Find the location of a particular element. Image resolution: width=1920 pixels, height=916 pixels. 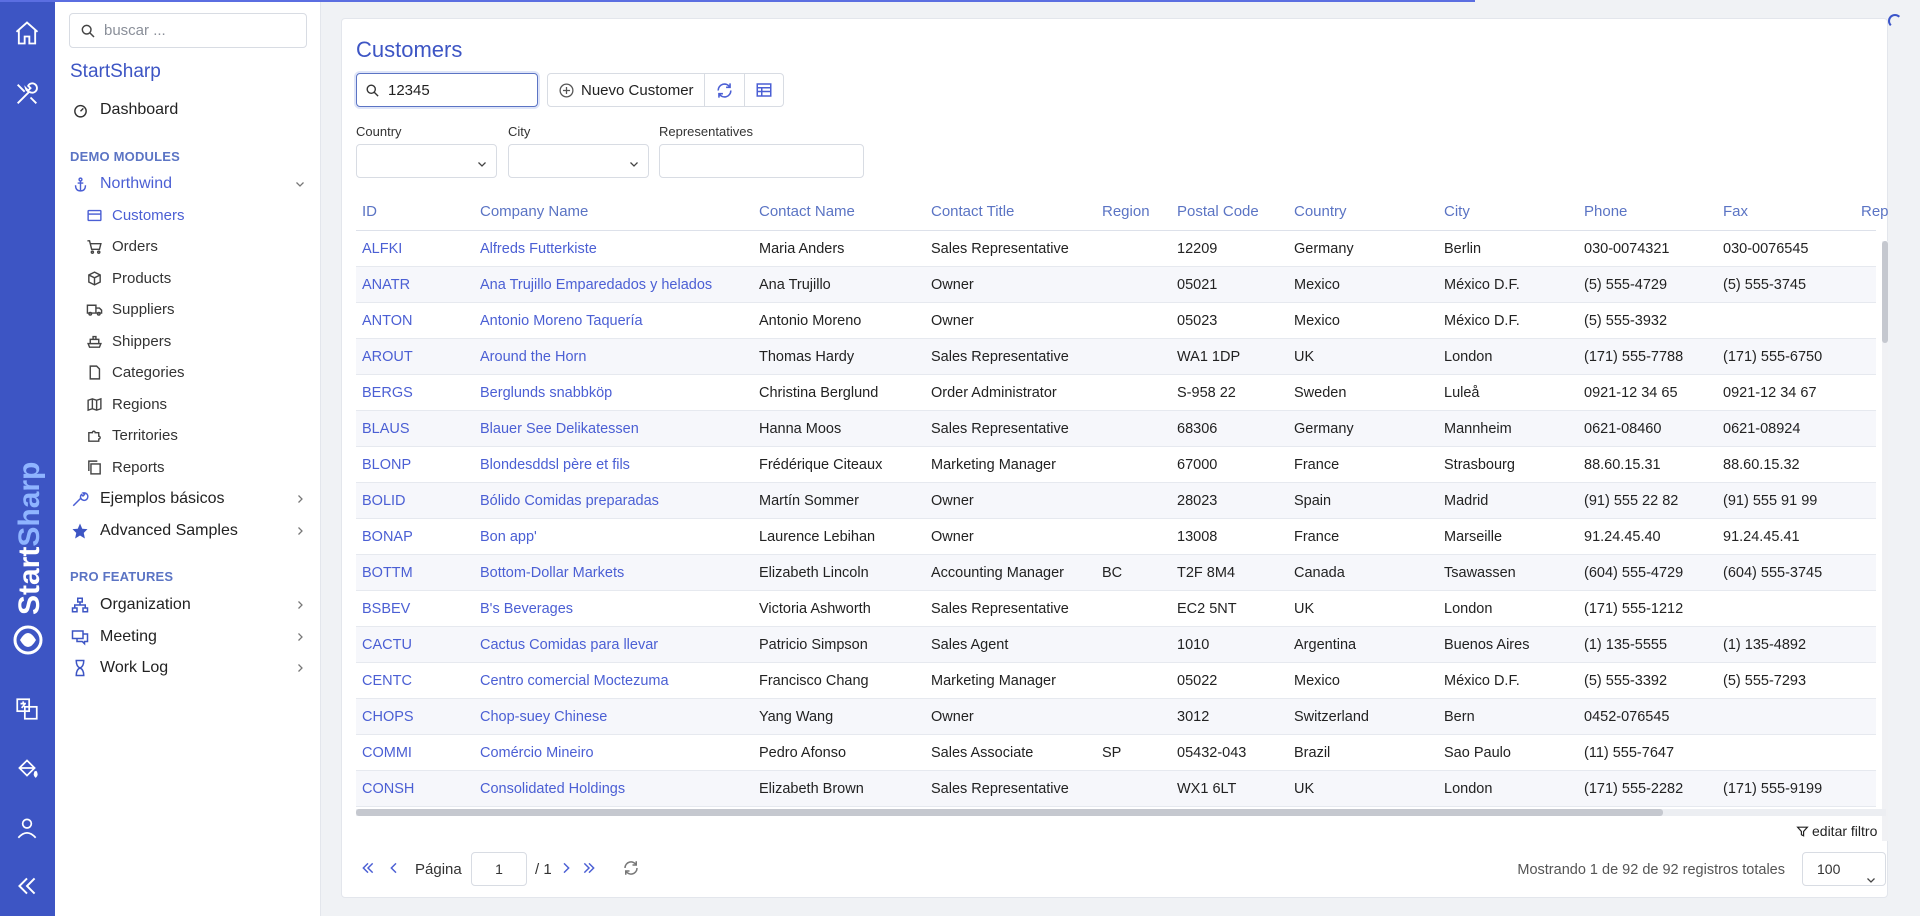

representatives-filter-input is located at coordinates (761, 161).